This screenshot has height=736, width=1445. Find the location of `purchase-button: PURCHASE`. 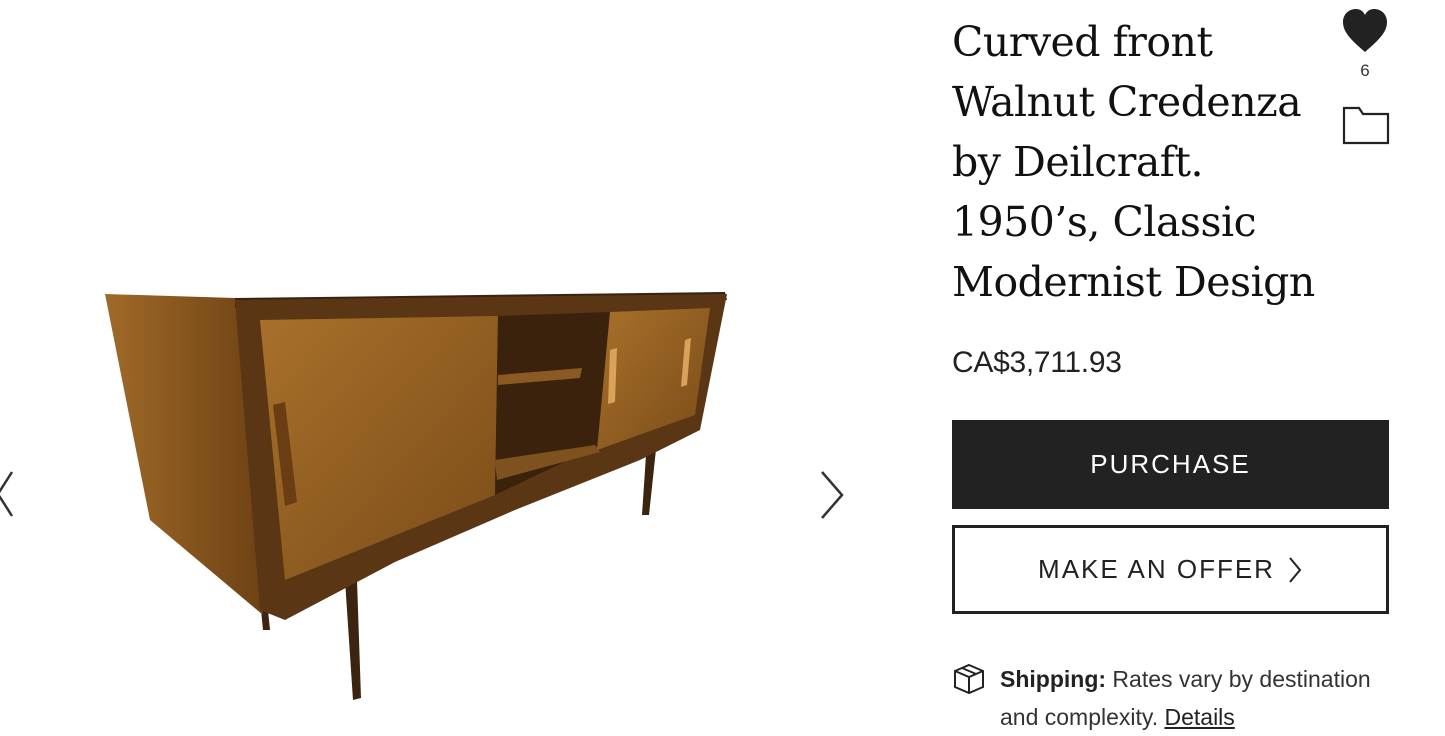

purchase-button: PURCHASE is located at coordinates (1170, 464).